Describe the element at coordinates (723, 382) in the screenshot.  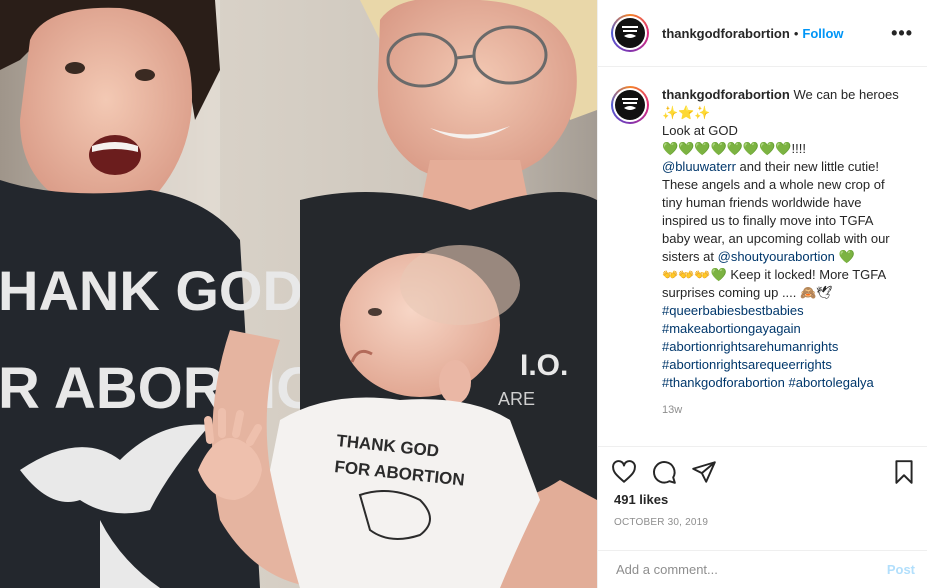
I see `hashtag-link: #thankgodforabortion` at that location.